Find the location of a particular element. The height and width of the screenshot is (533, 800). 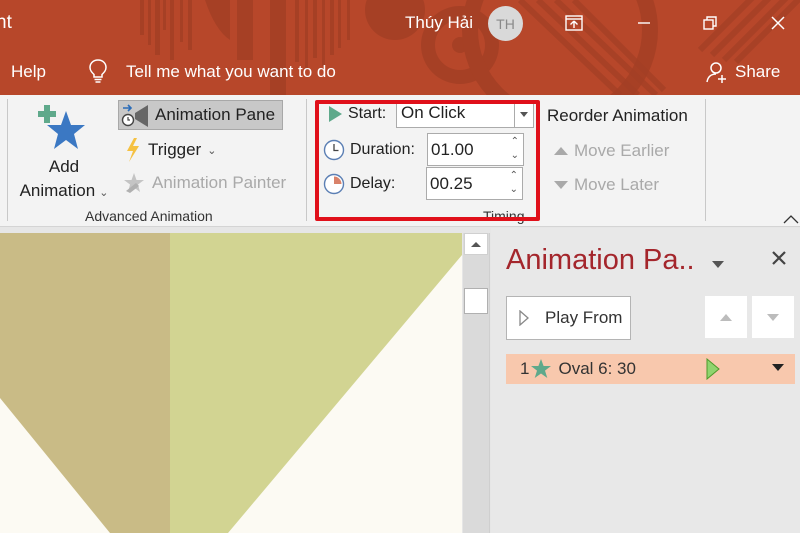

reorder-animation-title: Reorder Animation is located at coordinates (617, 116).